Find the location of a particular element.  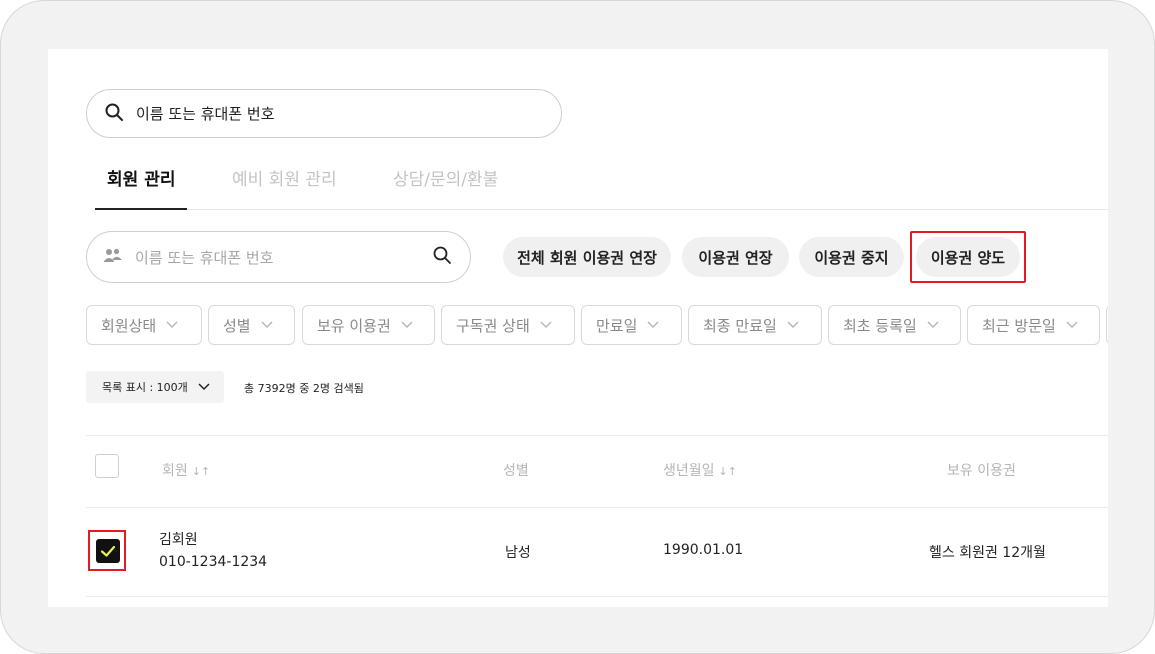

filter-label: 만료일 is located at coordinates (617, 325).